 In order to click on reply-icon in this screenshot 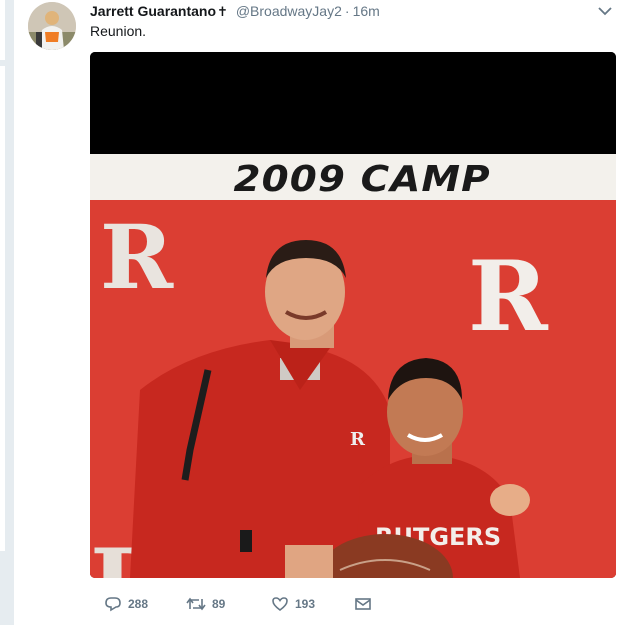, I will do `click(113, 604)`.